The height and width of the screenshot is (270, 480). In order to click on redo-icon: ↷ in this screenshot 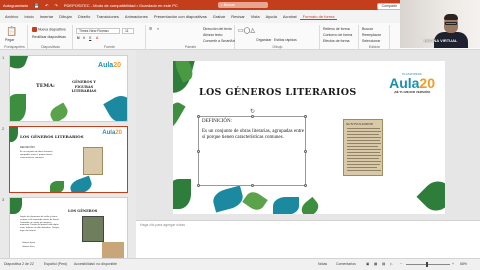, I will do `click(55, 5)`.